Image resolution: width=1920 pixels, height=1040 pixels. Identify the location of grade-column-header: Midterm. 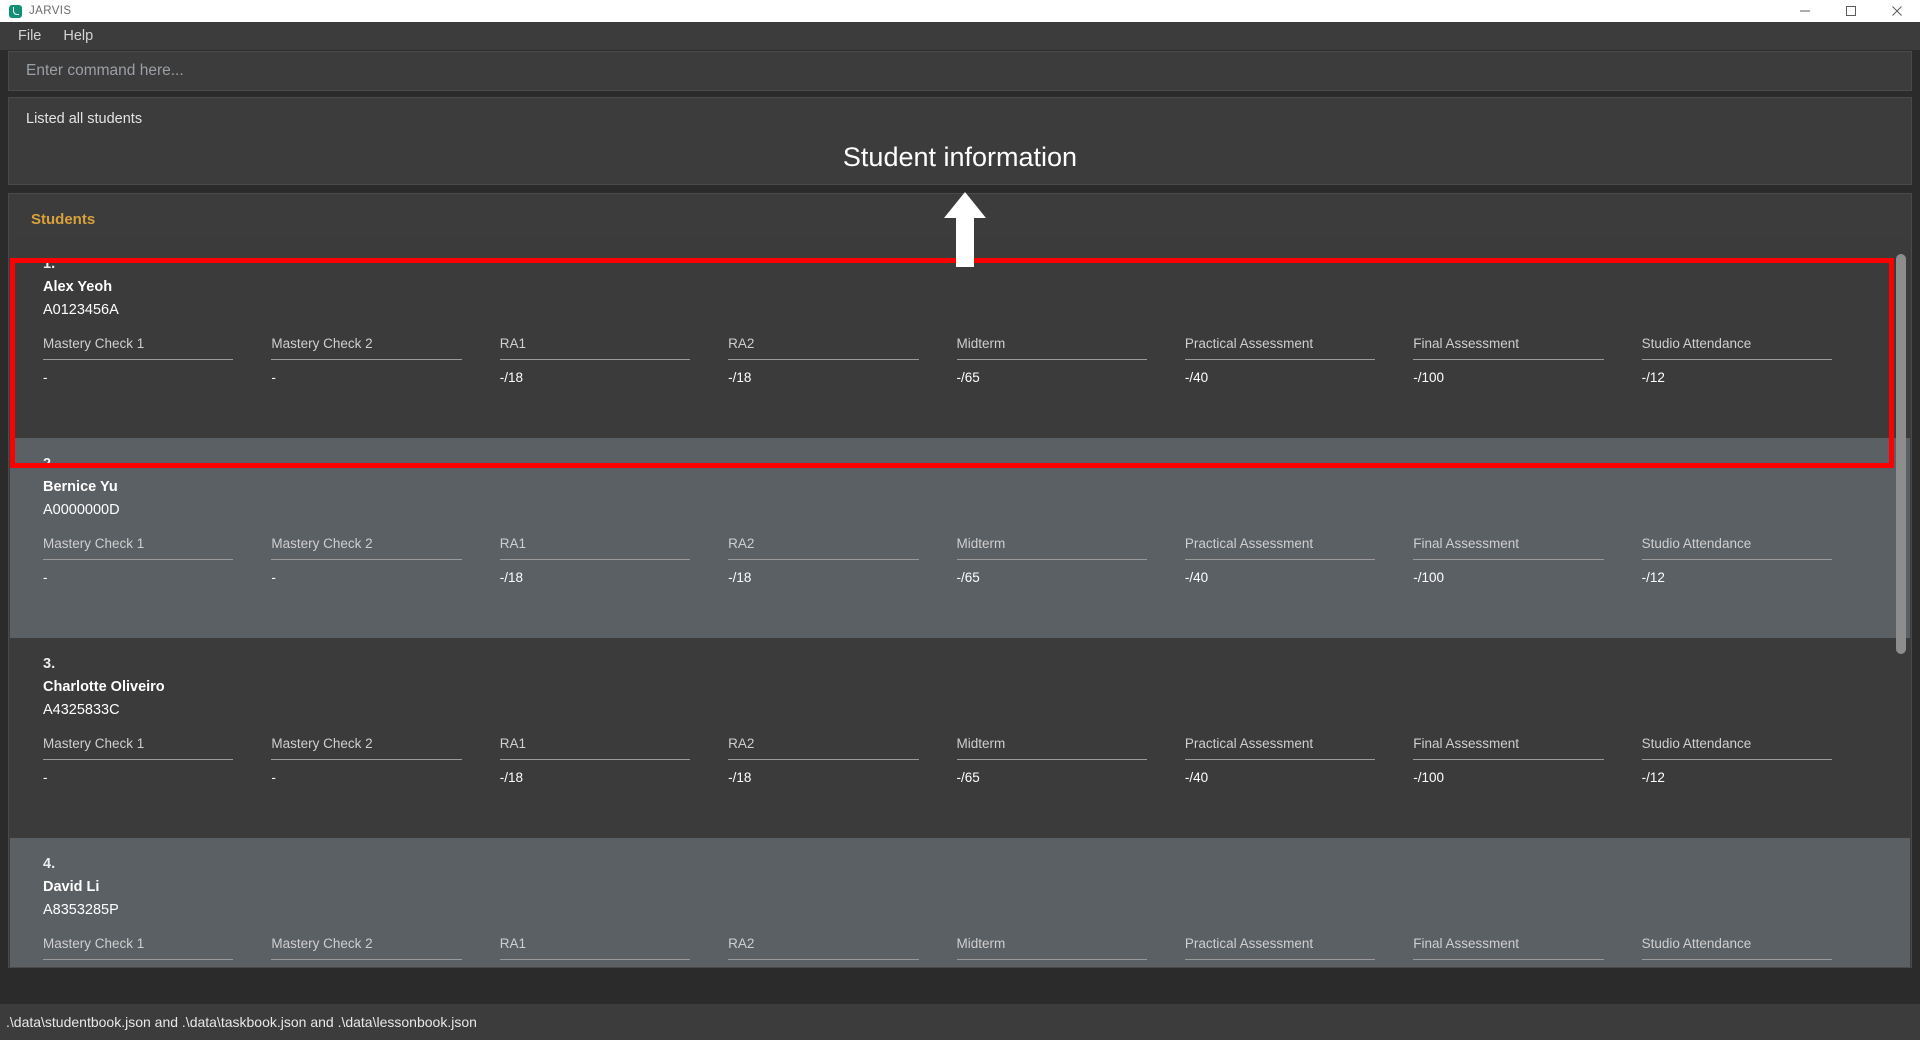
(981, 743).